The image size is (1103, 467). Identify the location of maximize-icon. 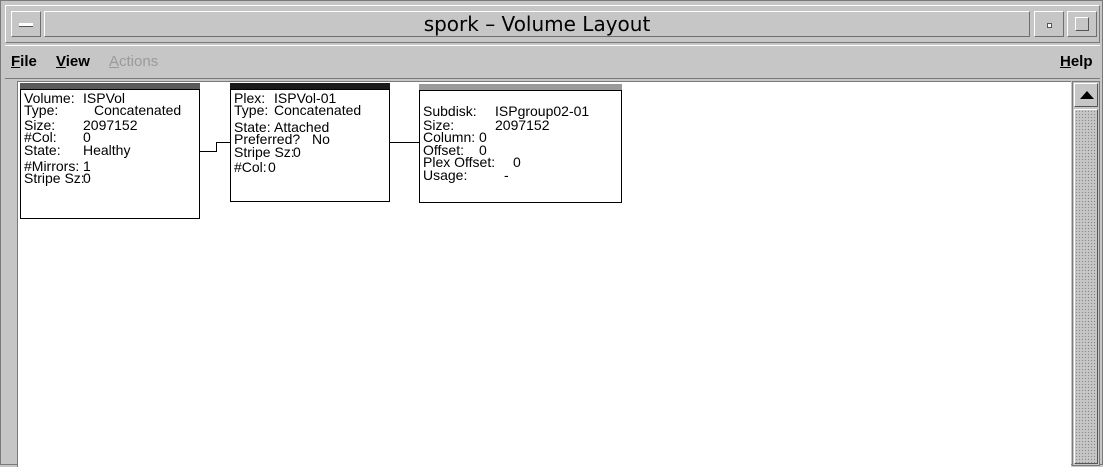
(1082, 24).